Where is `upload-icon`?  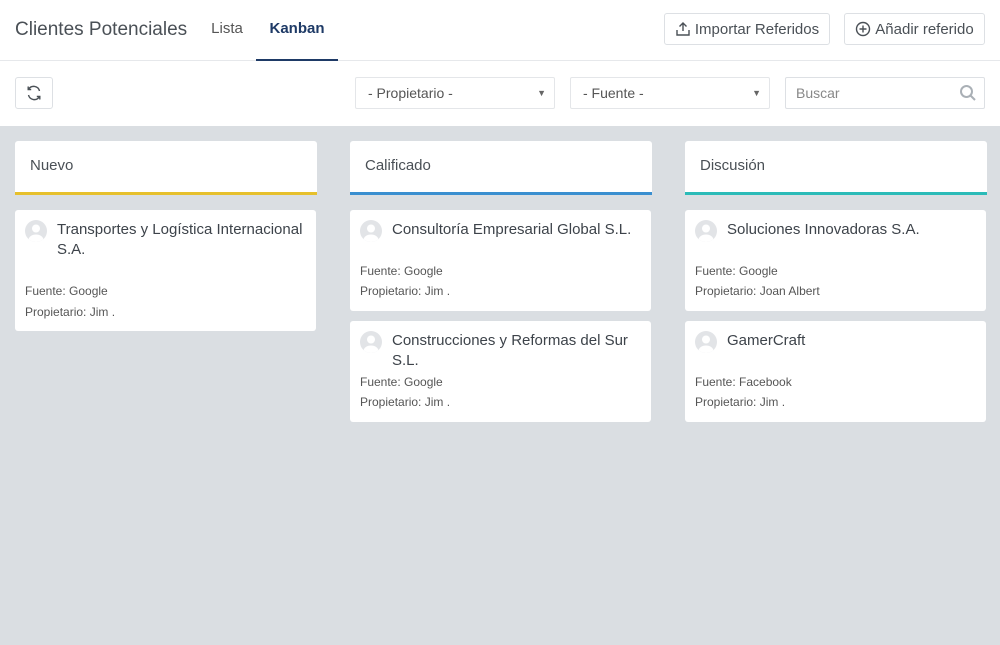
upload-icon is located at coordinates (683, 29).